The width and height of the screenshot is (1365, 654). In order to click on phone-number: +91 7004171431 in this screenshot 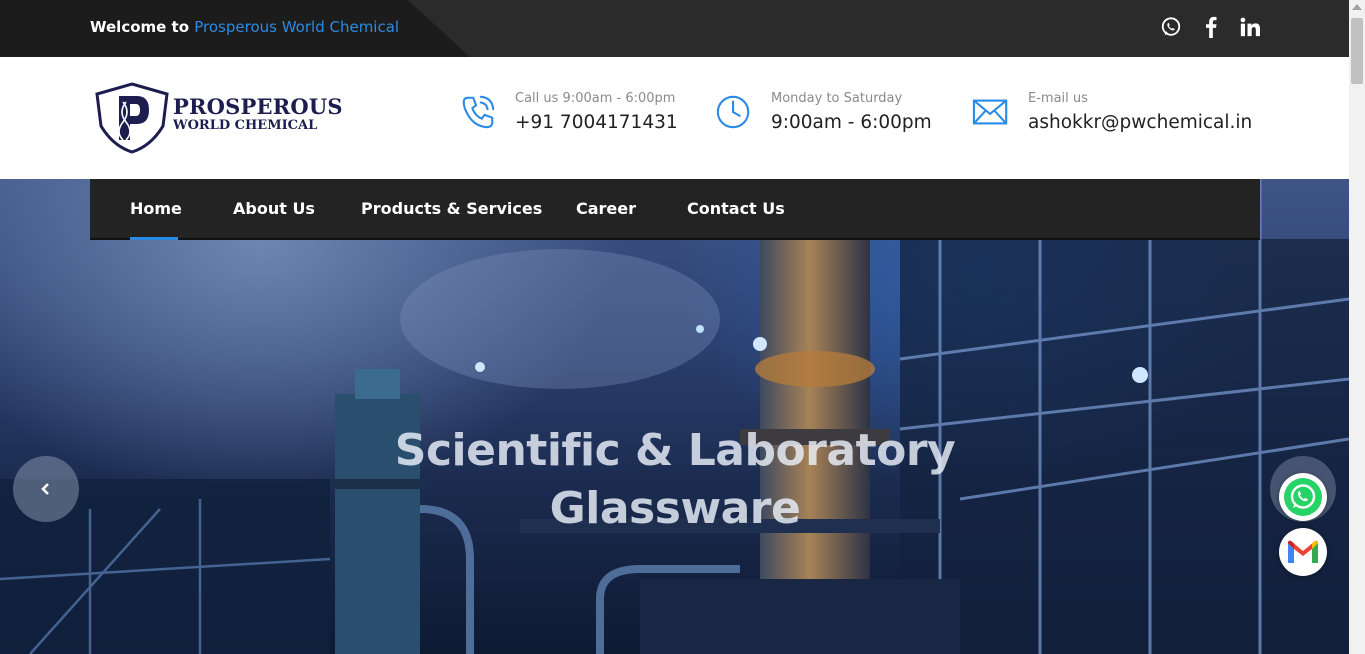, I will do `click(596, 122)`.